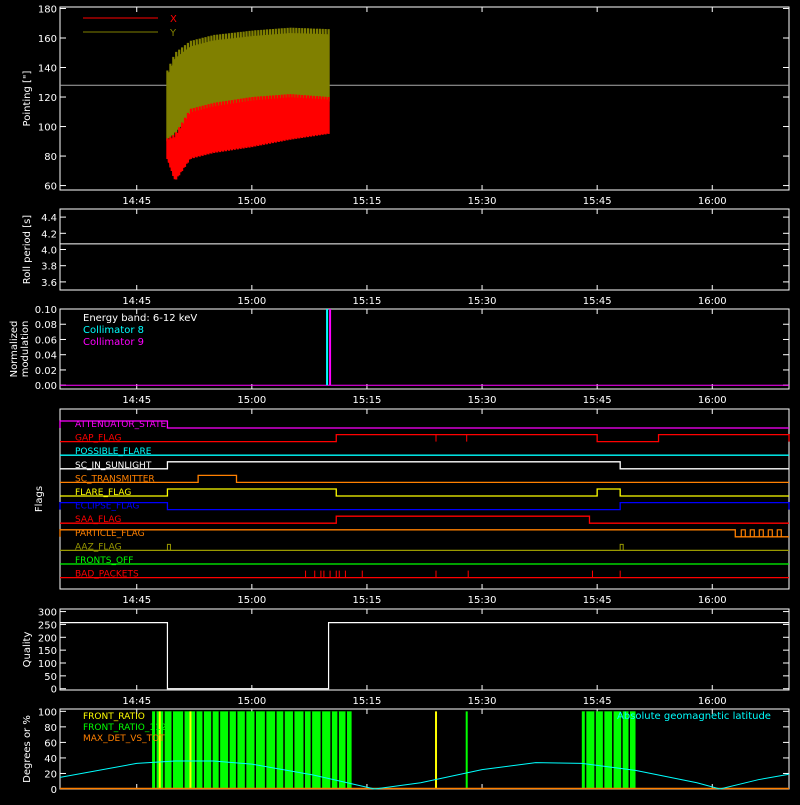  What do you see at coordinates (107, 507) in the screenshot?
I see `flag-label: ECLIPSE_FLAG` at bounding box center [107, 507].